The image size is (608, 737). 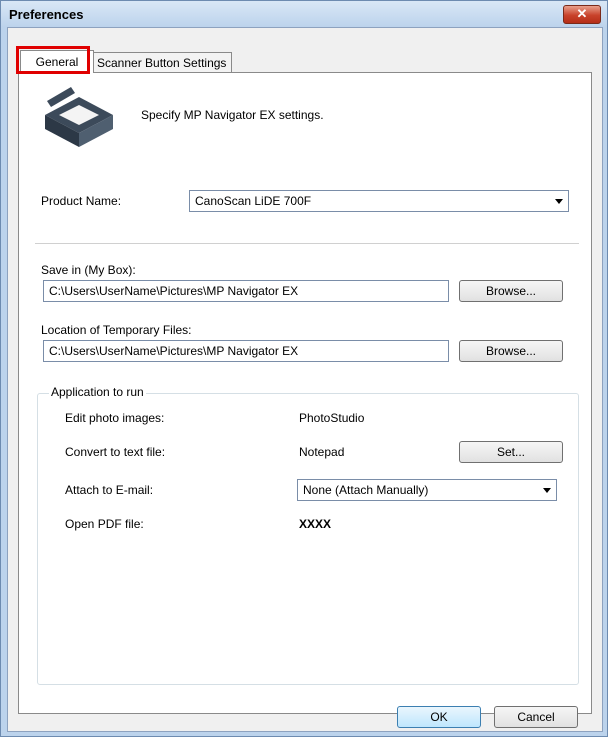 I want to click on tab-scanner-button-settings: Scanner Button Settings, so click(x=162, y=62).